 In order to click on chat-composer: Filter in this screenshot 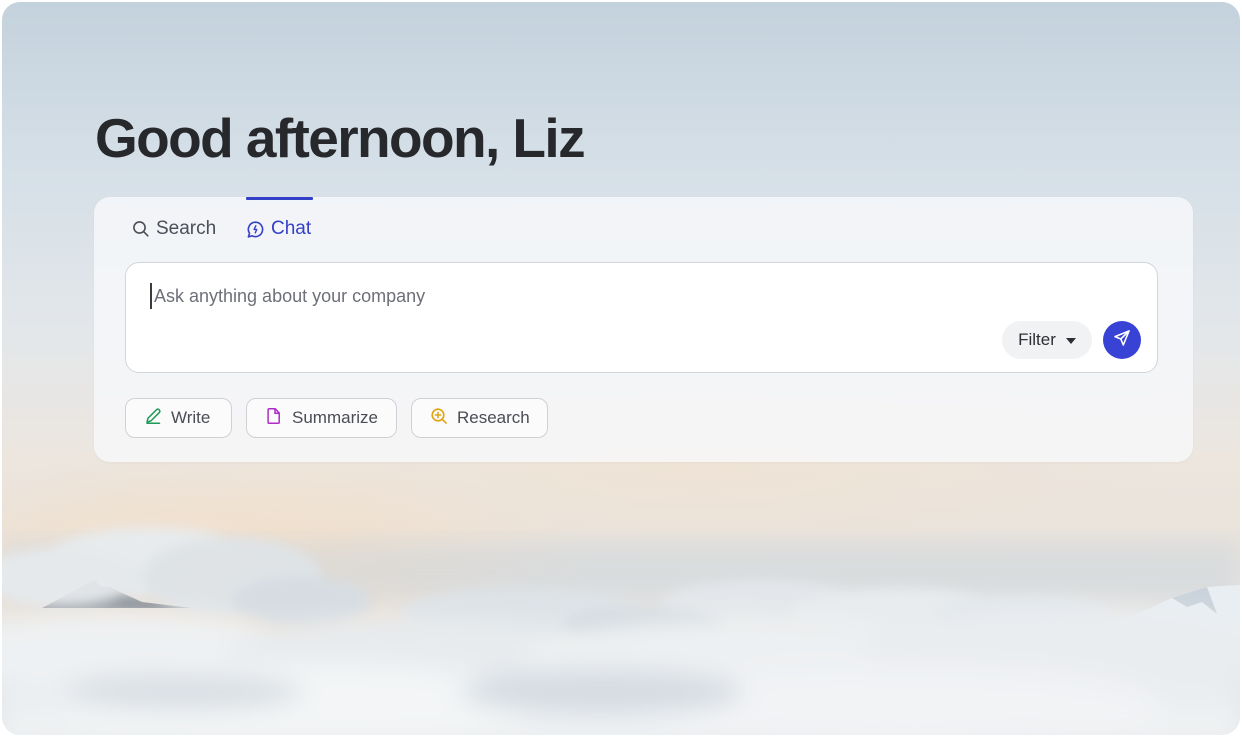, I will do `click(641, 317)`.